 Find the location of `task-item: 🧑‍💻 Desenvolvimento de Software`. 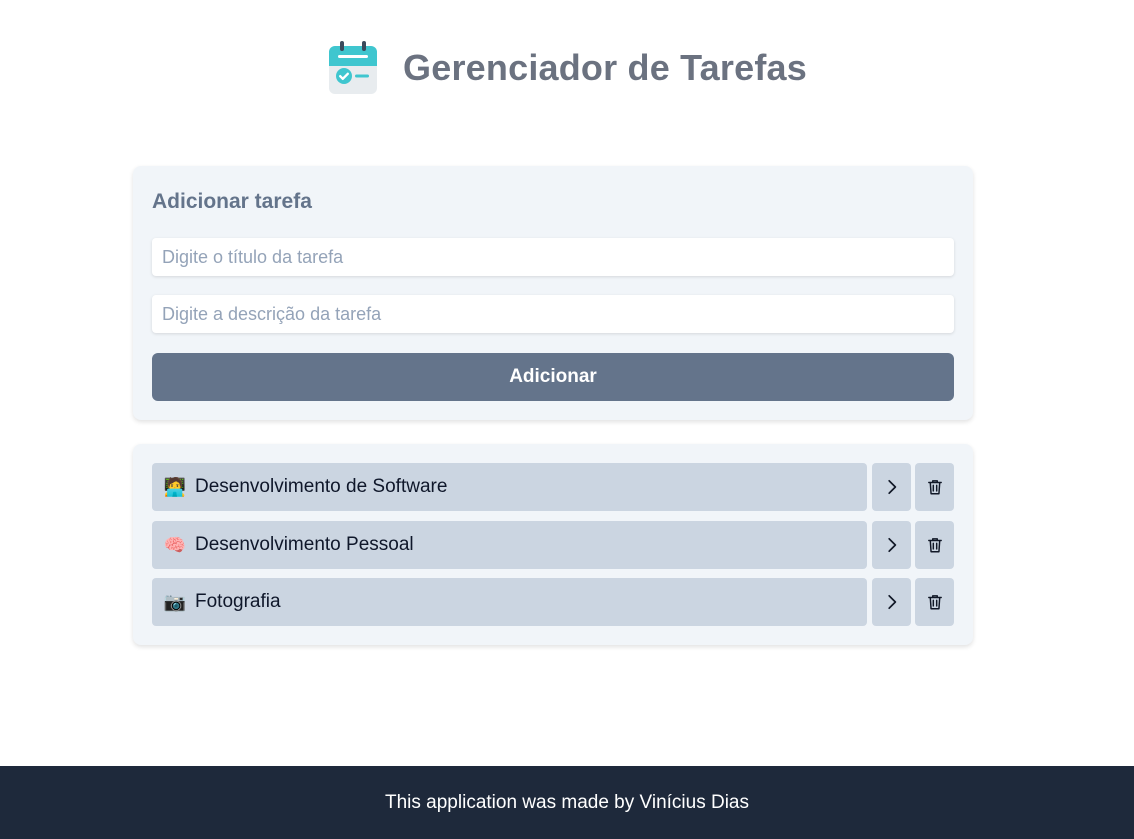

task-item: 🧑‍💻 Desenvolvimento de Software is located at coordinates (553, 487).